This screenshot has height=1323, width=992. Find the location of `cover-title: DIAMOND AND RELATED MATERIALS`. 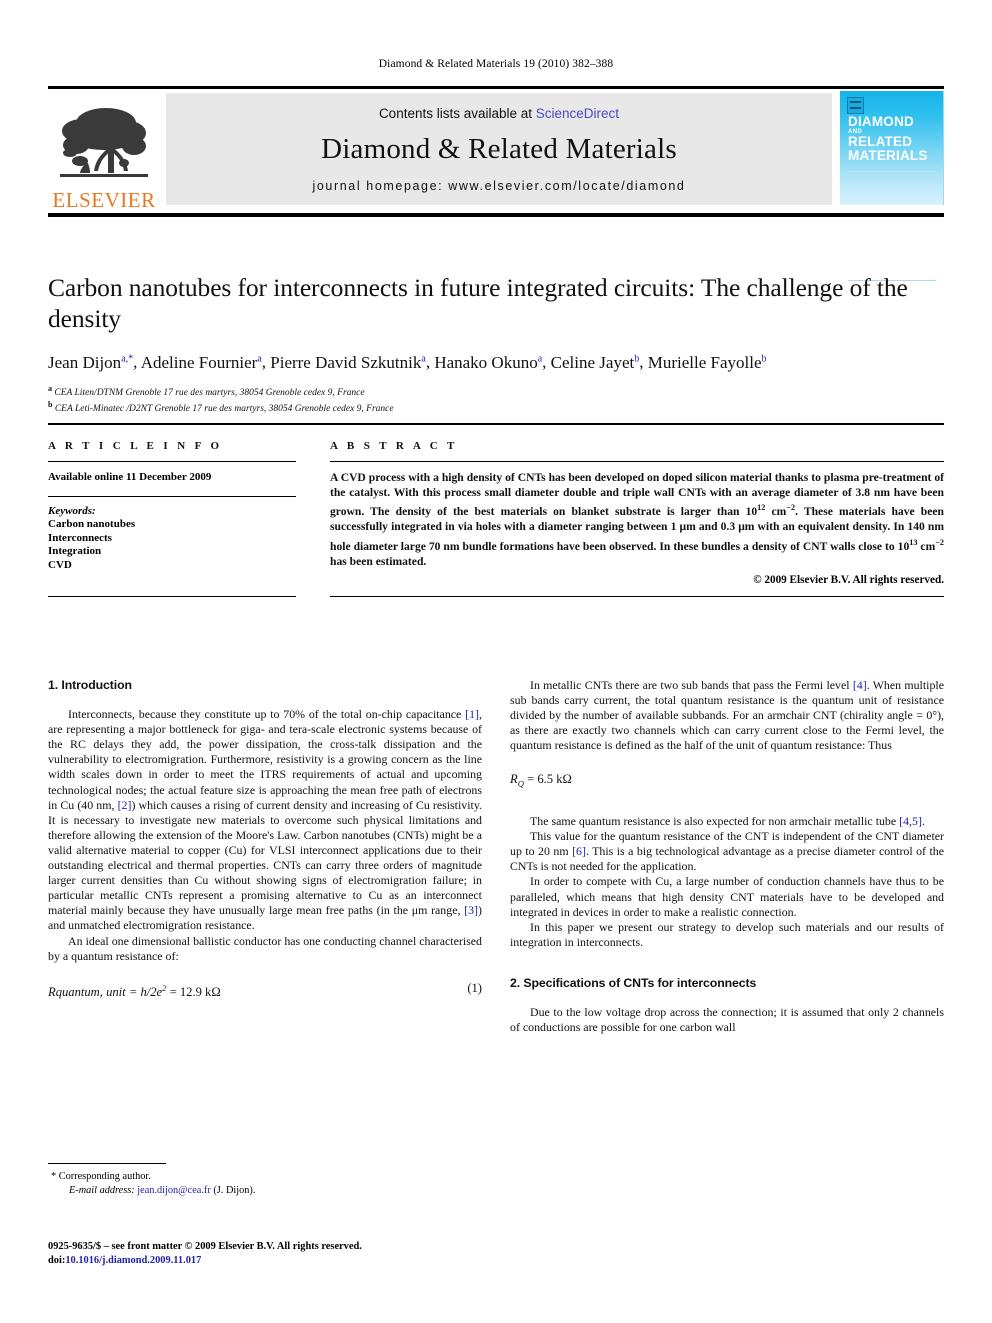

cover-title: DIAMOND AND RELATED MATERIALS is located at coordinates (888, 138).